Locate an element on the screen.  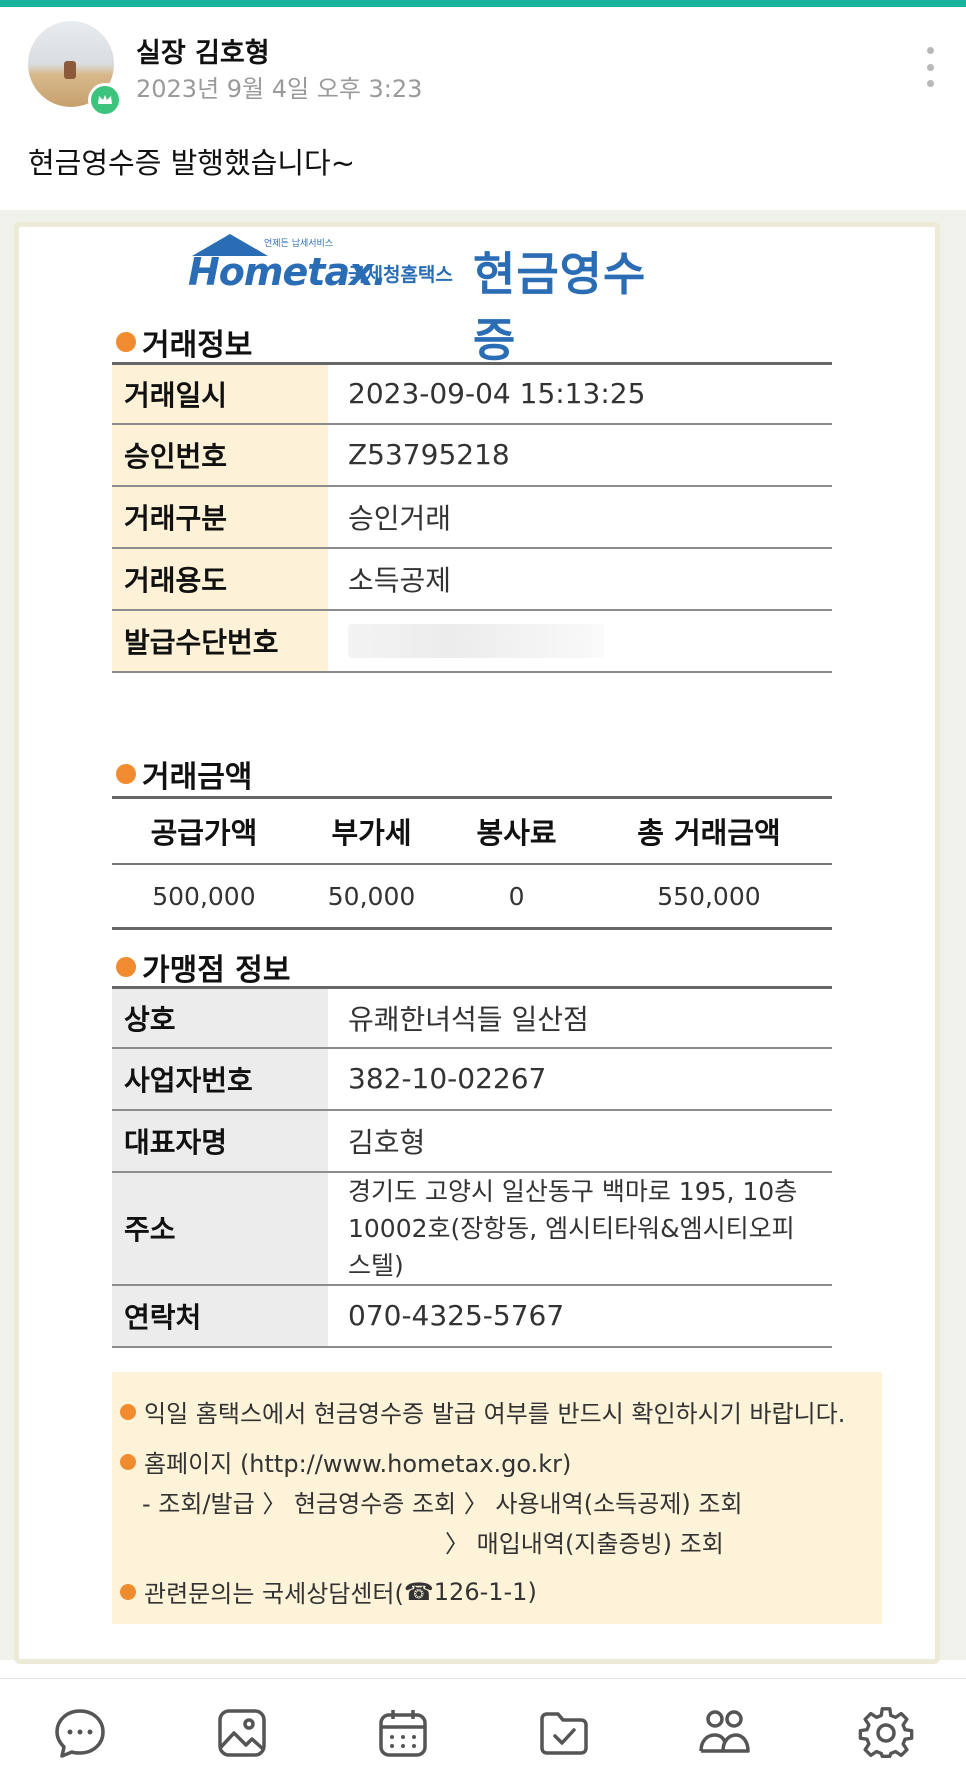
crown-badge-icon is located at coordinates (105, 100).